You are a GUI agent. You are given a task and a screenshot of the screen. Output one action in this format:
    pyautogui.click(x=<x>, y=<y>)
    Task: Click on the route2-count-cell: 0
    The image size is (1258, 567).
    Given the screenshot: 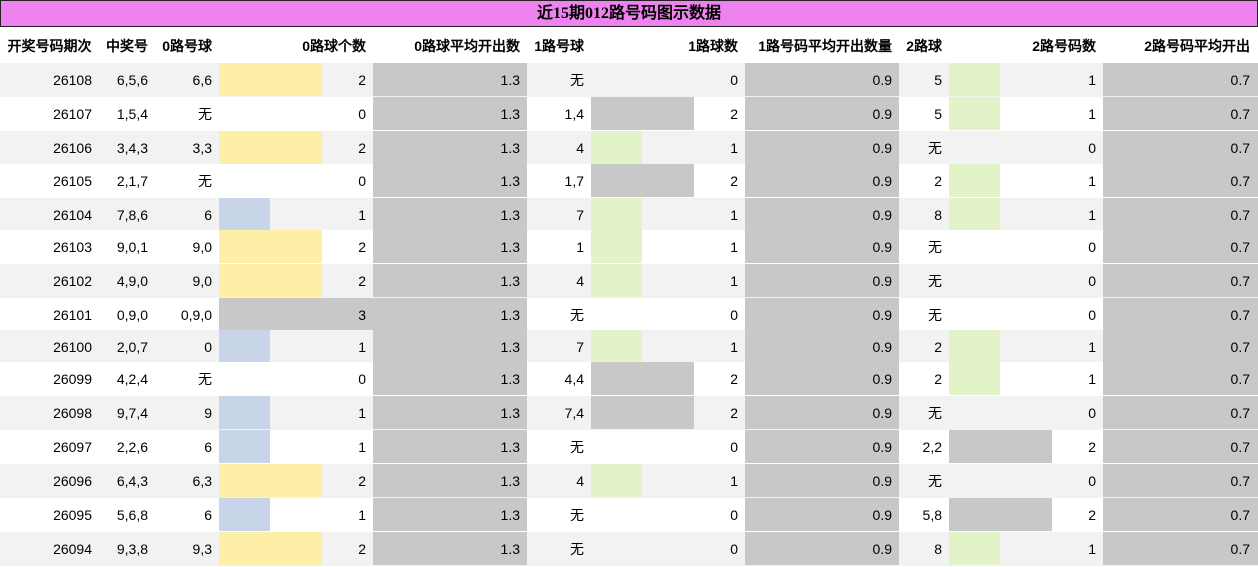 What is the action you would take?
    pyautogui.click(x=1092, y=413)
    